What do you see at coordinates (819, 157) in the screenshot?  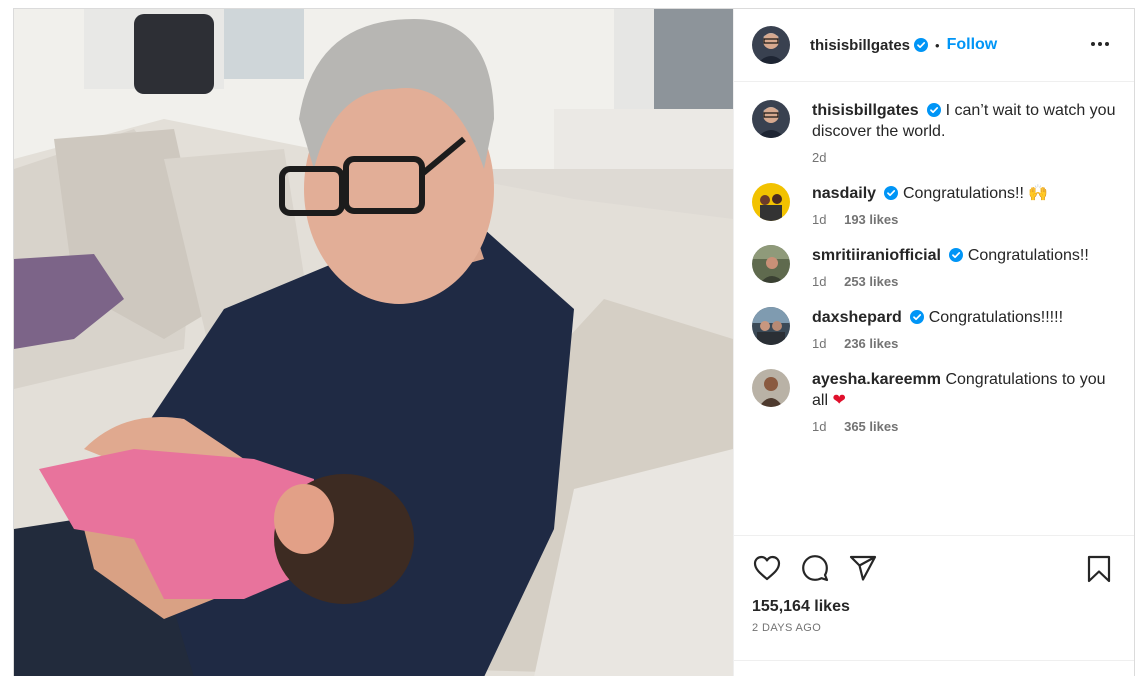 I see `caption-time: 2d` at bounding box center [819, 157].